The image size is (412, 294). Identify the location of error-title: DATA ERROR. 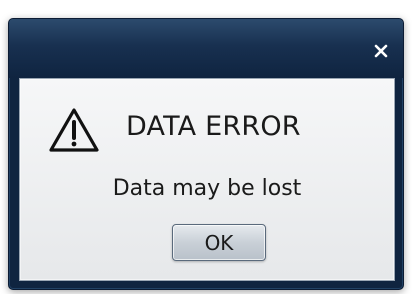
(213, 126).